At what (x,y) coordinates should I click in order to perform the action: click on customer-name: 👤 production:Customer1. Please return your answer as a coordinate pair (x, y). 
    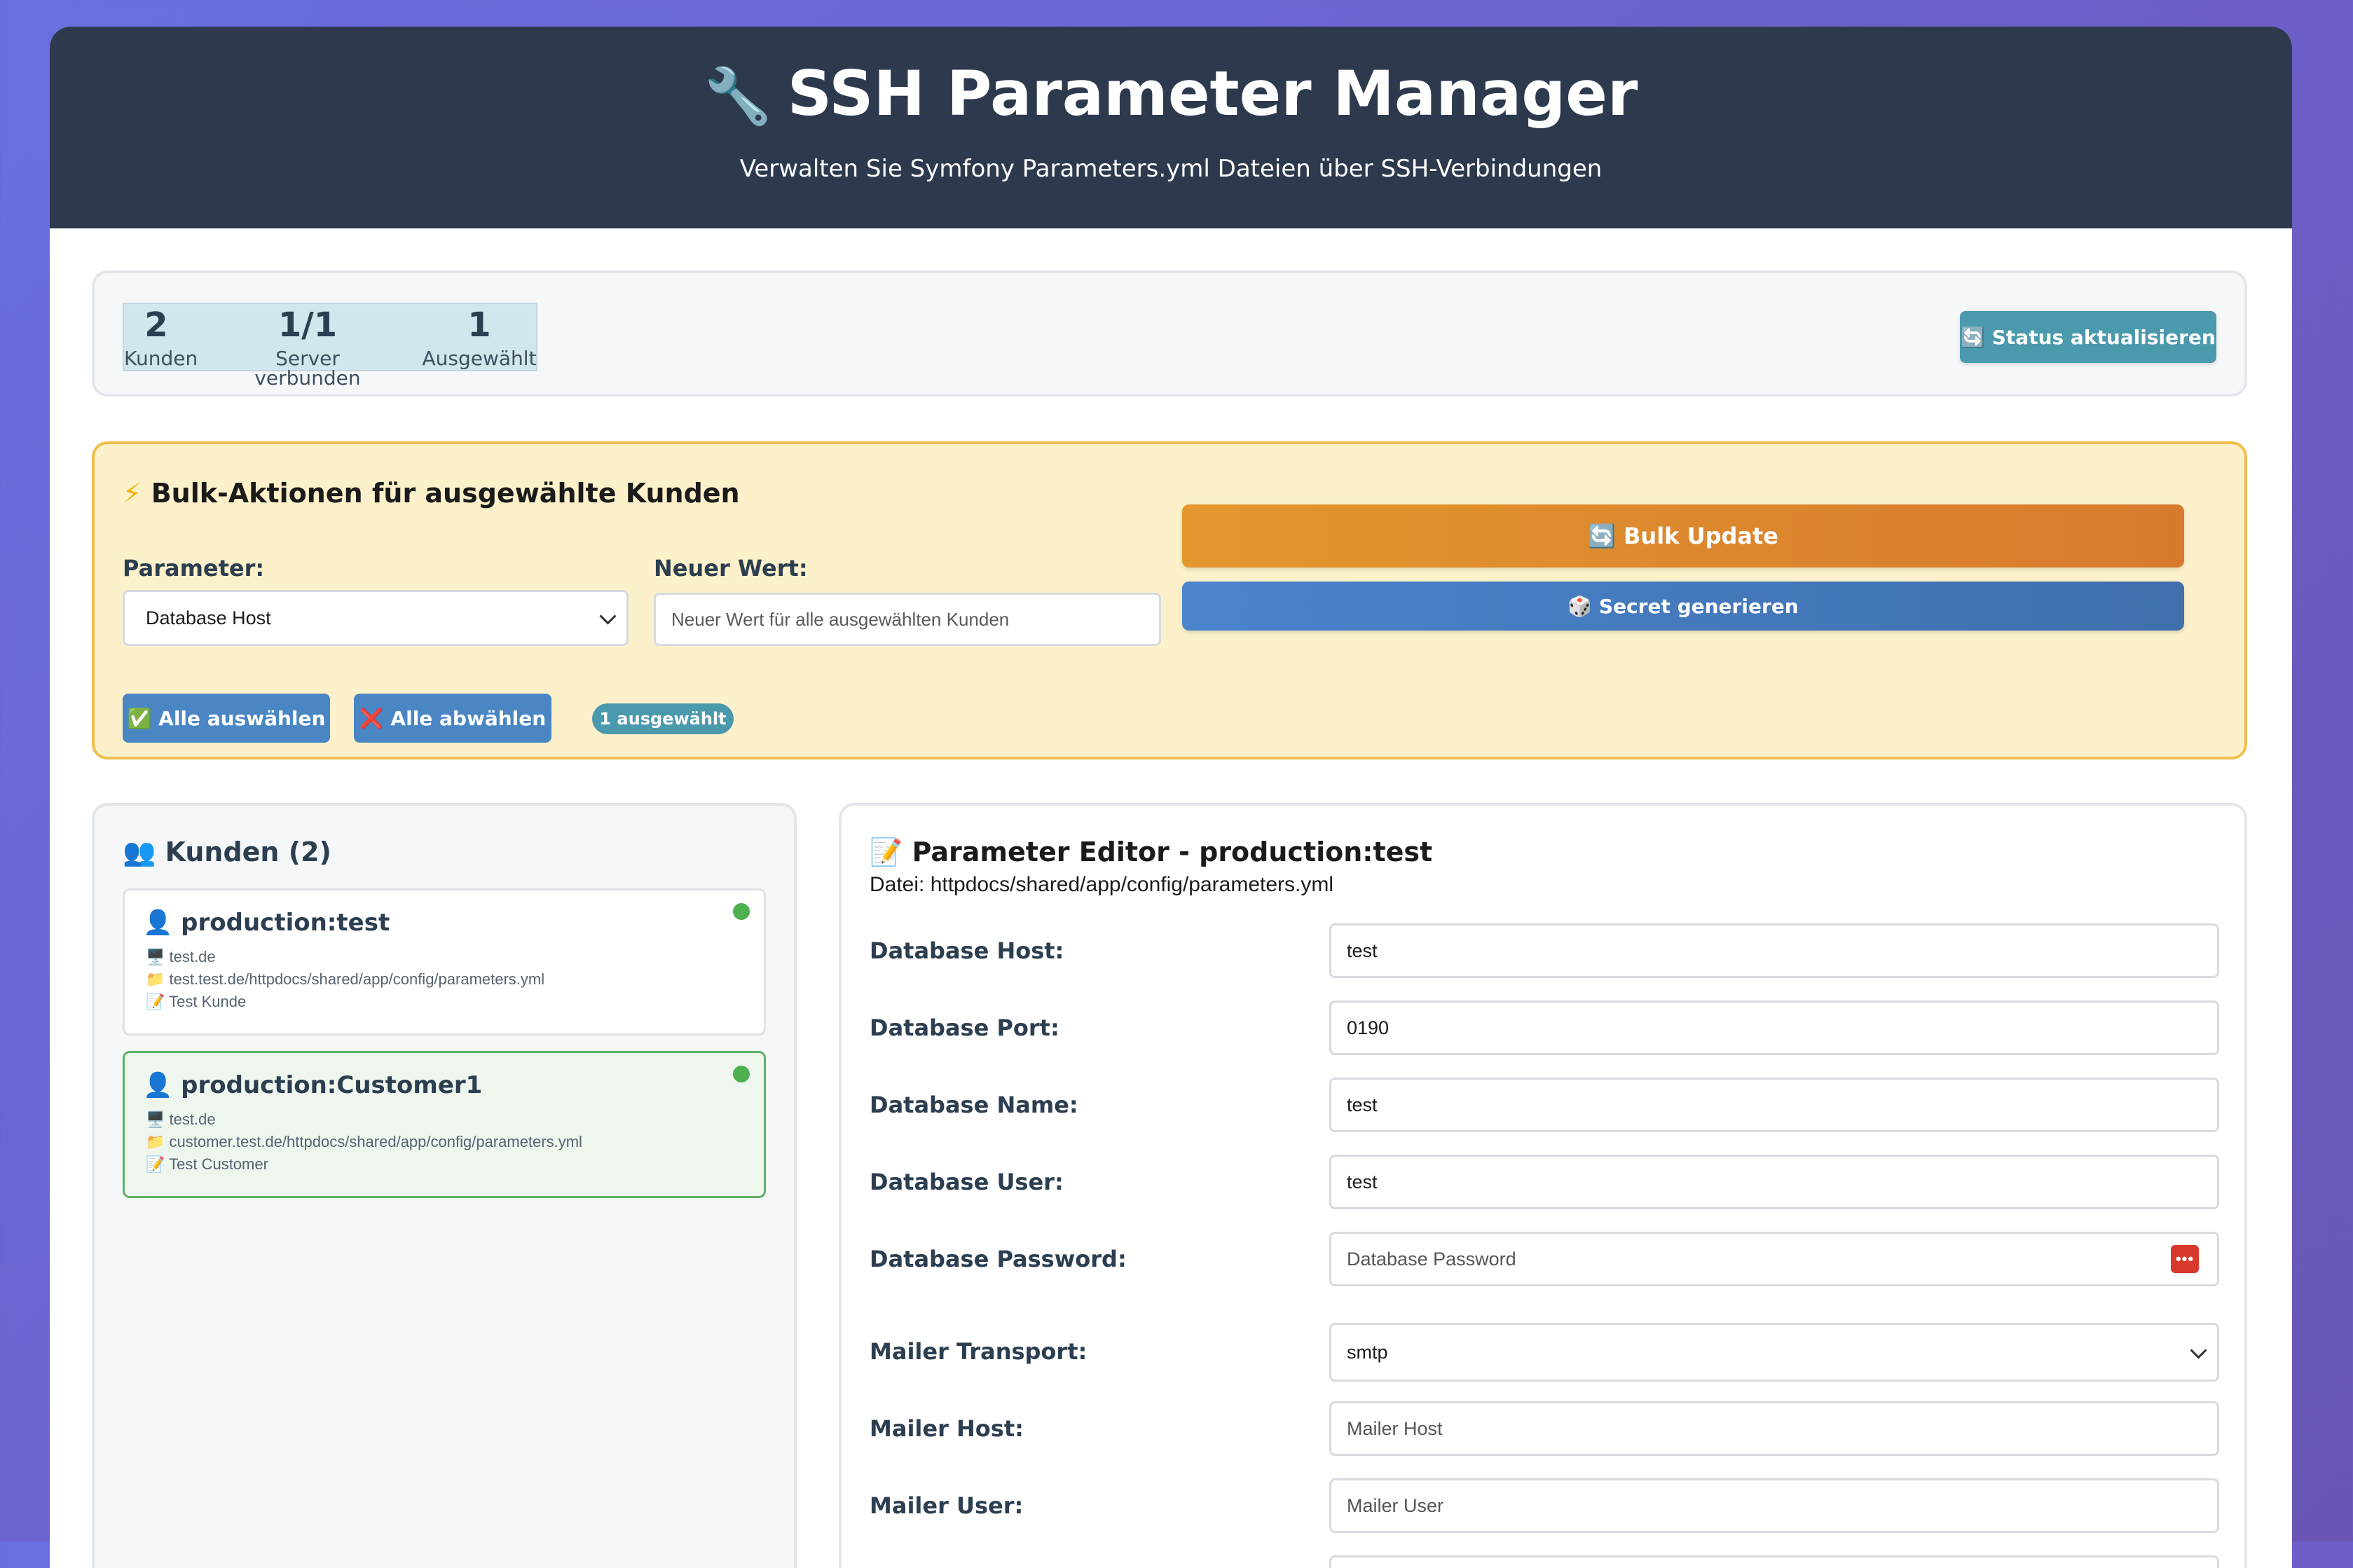
    Looking at the image, I should click on (313, 1085).